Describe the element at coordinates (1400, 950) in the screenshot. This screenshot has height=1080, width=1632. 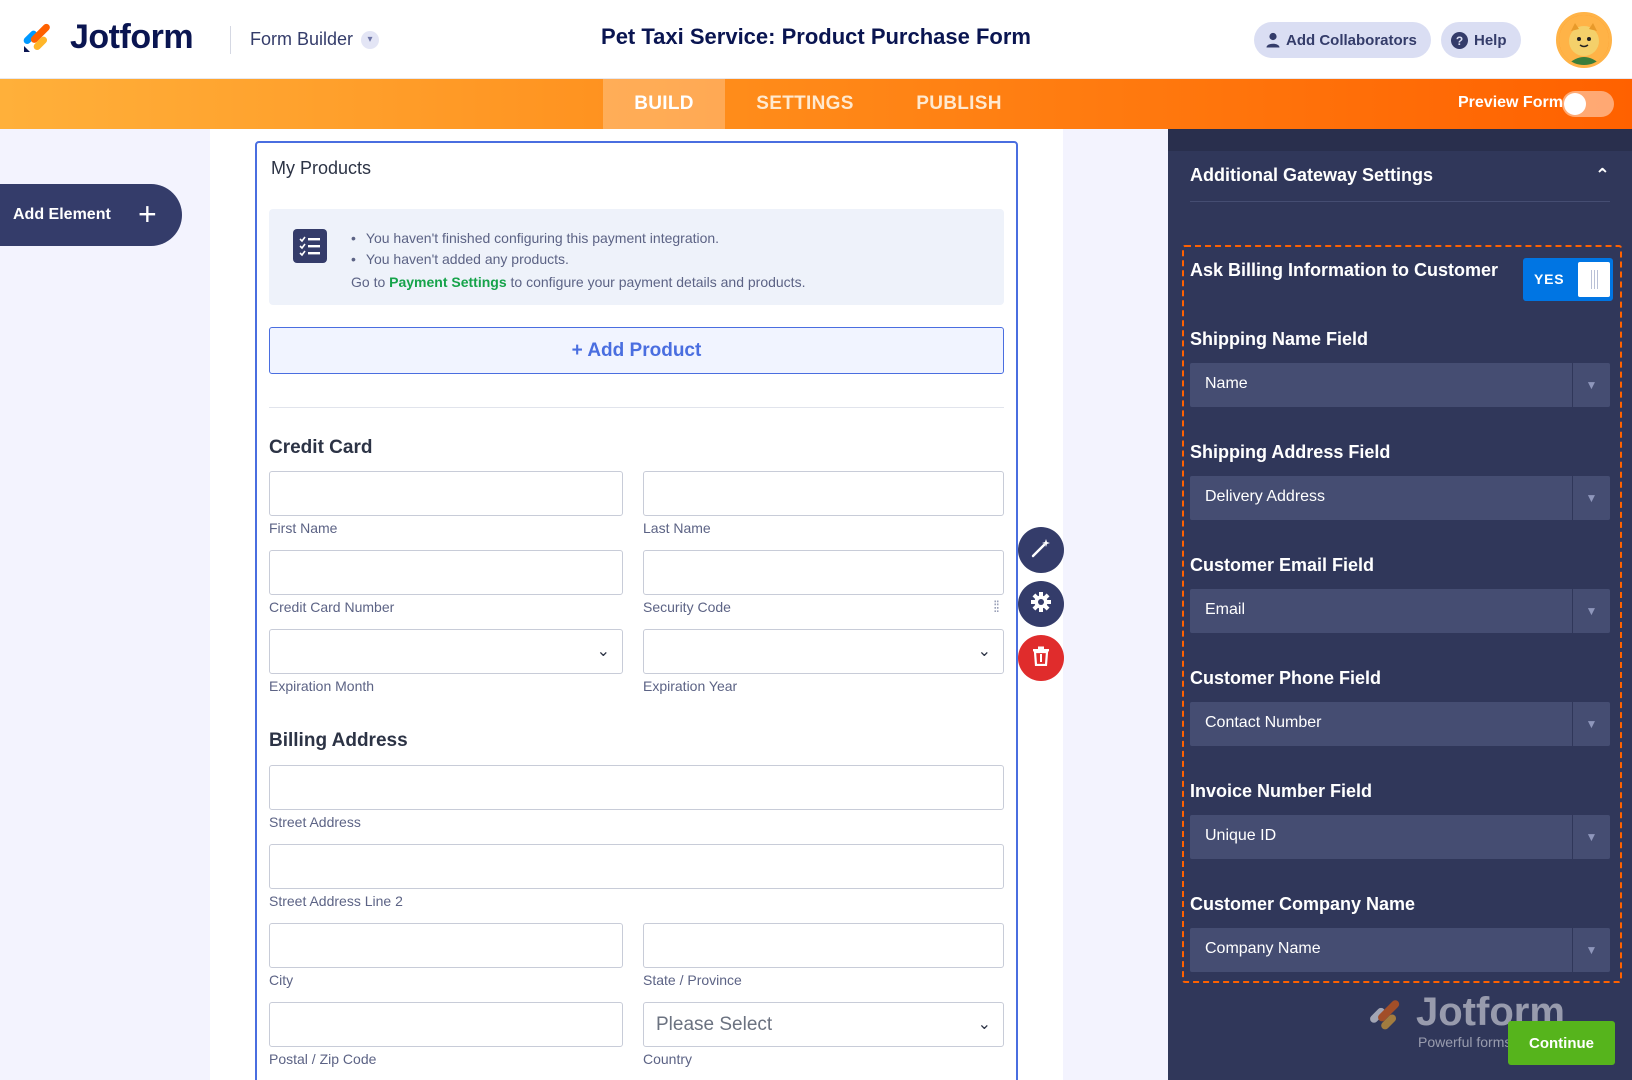
I see `customer-company-select: Company Name ▼` at that location.